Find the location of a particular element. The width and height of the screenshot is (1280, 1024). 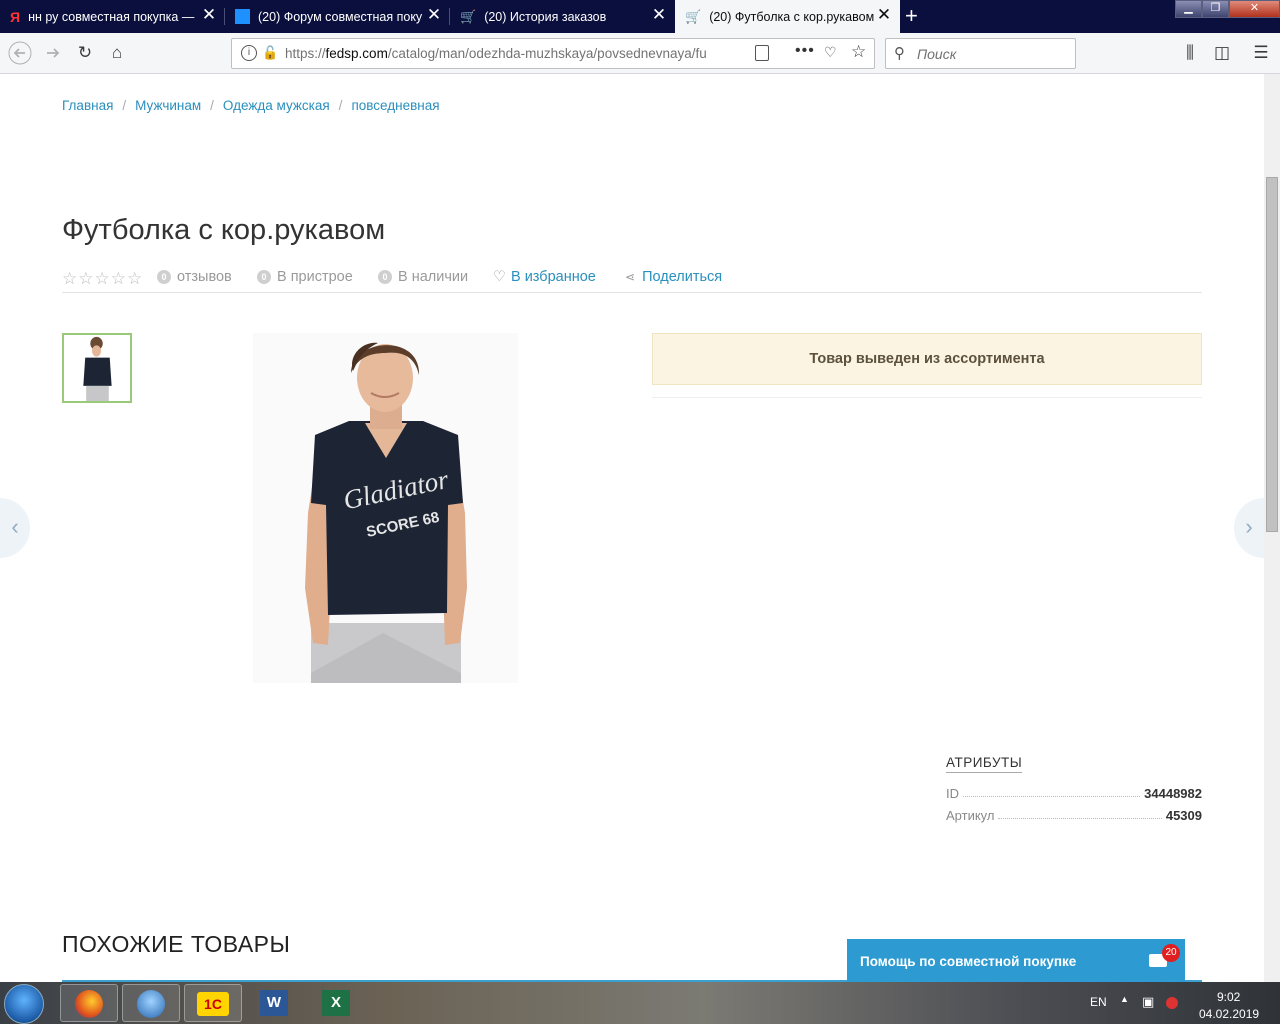

start-button is located at coordinates (24, 1004).